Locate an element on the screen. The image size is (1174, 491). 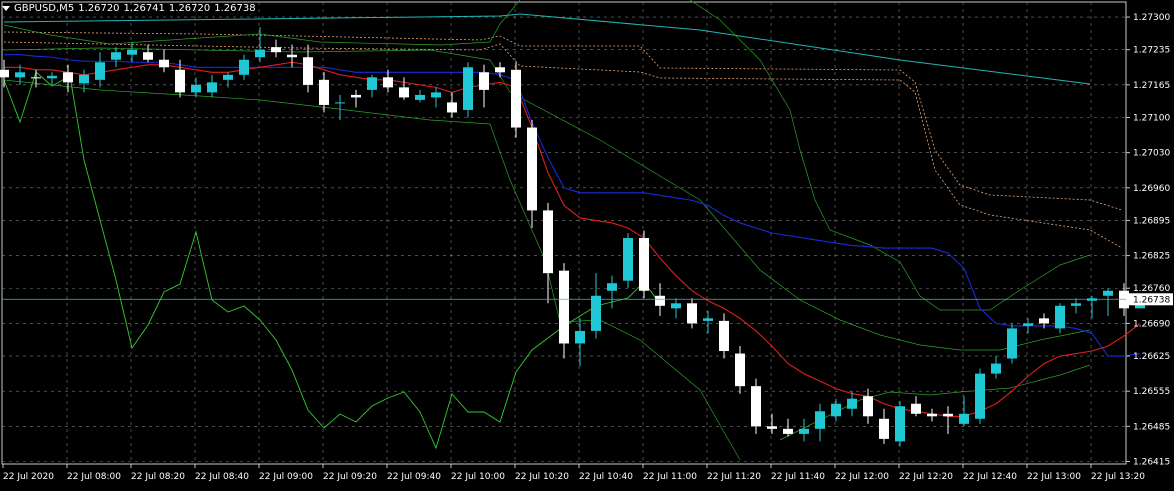
y-tick-label: 1.27030 is located at coordinates (1151, 154).